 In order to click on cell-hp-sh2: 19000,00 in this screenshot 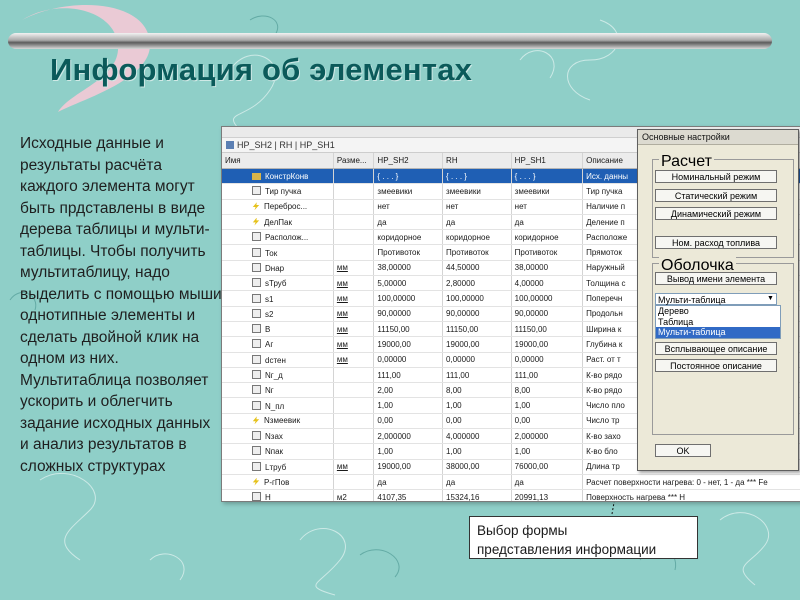, I will do `click(408, 344)`.